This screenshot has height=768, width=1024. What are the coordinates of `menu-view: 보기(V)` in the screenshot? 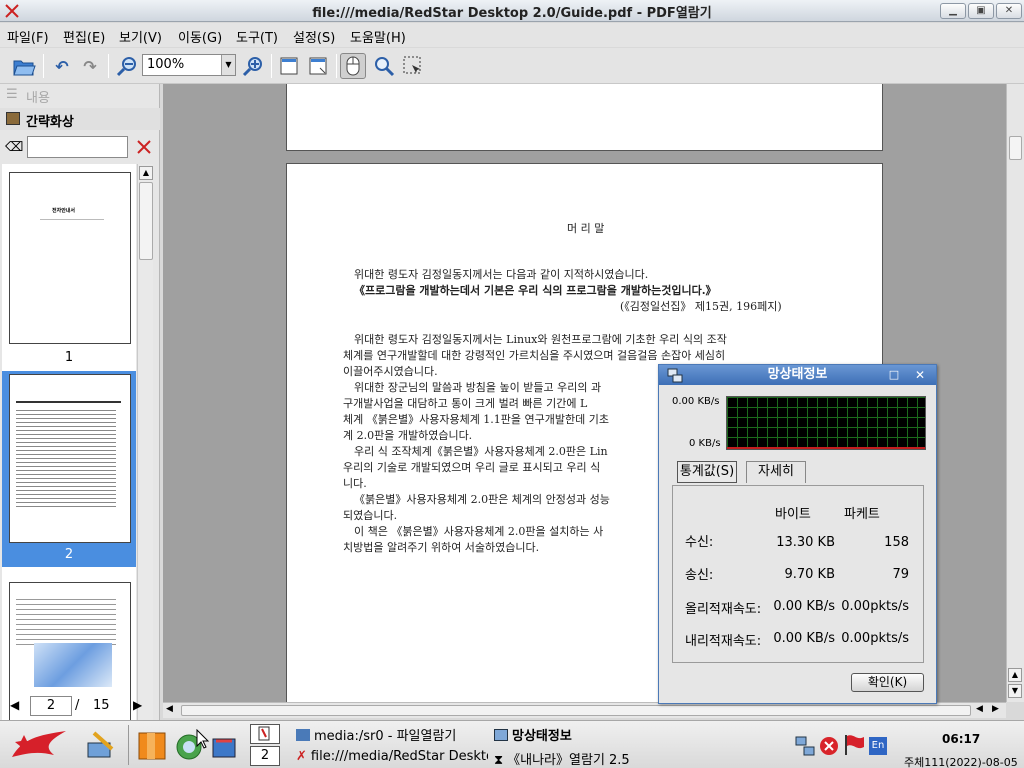 It's located at (140, 36).